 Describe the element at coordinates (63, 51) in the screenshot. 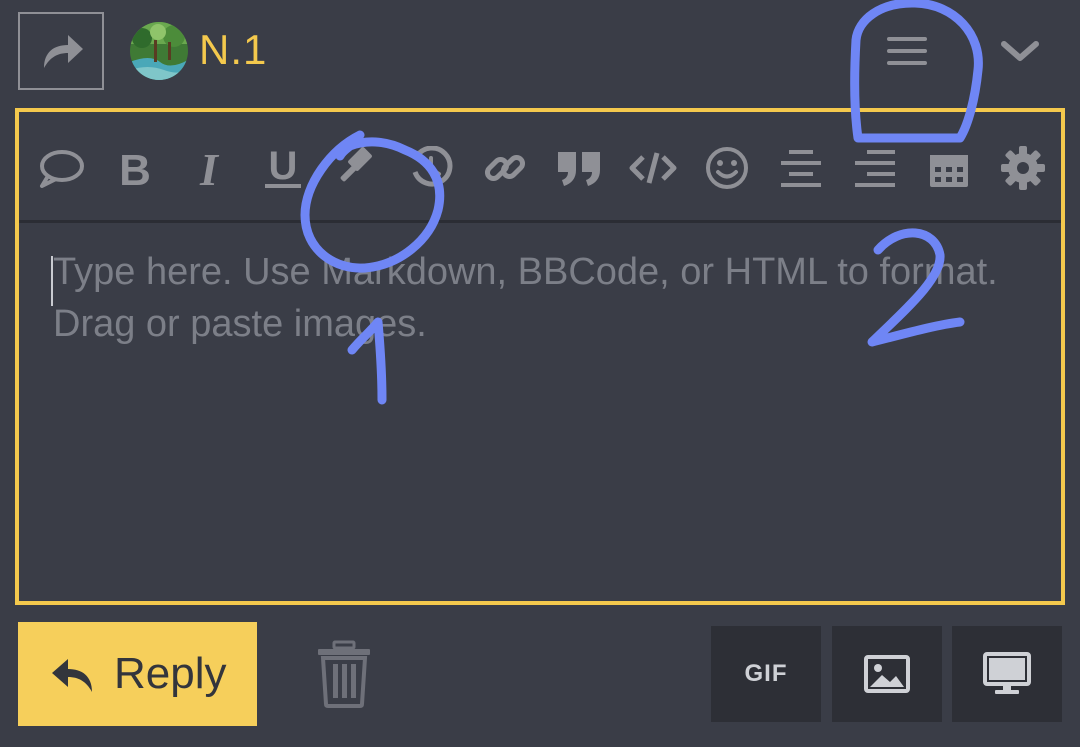

I see `share-arrow-icon` at that location.